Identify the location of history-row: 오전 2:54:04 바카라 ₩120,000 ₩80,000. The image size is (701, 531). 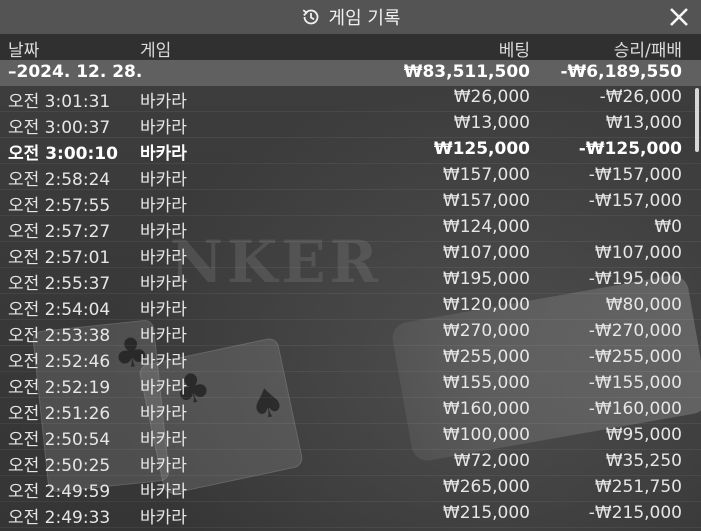
(350, 307).